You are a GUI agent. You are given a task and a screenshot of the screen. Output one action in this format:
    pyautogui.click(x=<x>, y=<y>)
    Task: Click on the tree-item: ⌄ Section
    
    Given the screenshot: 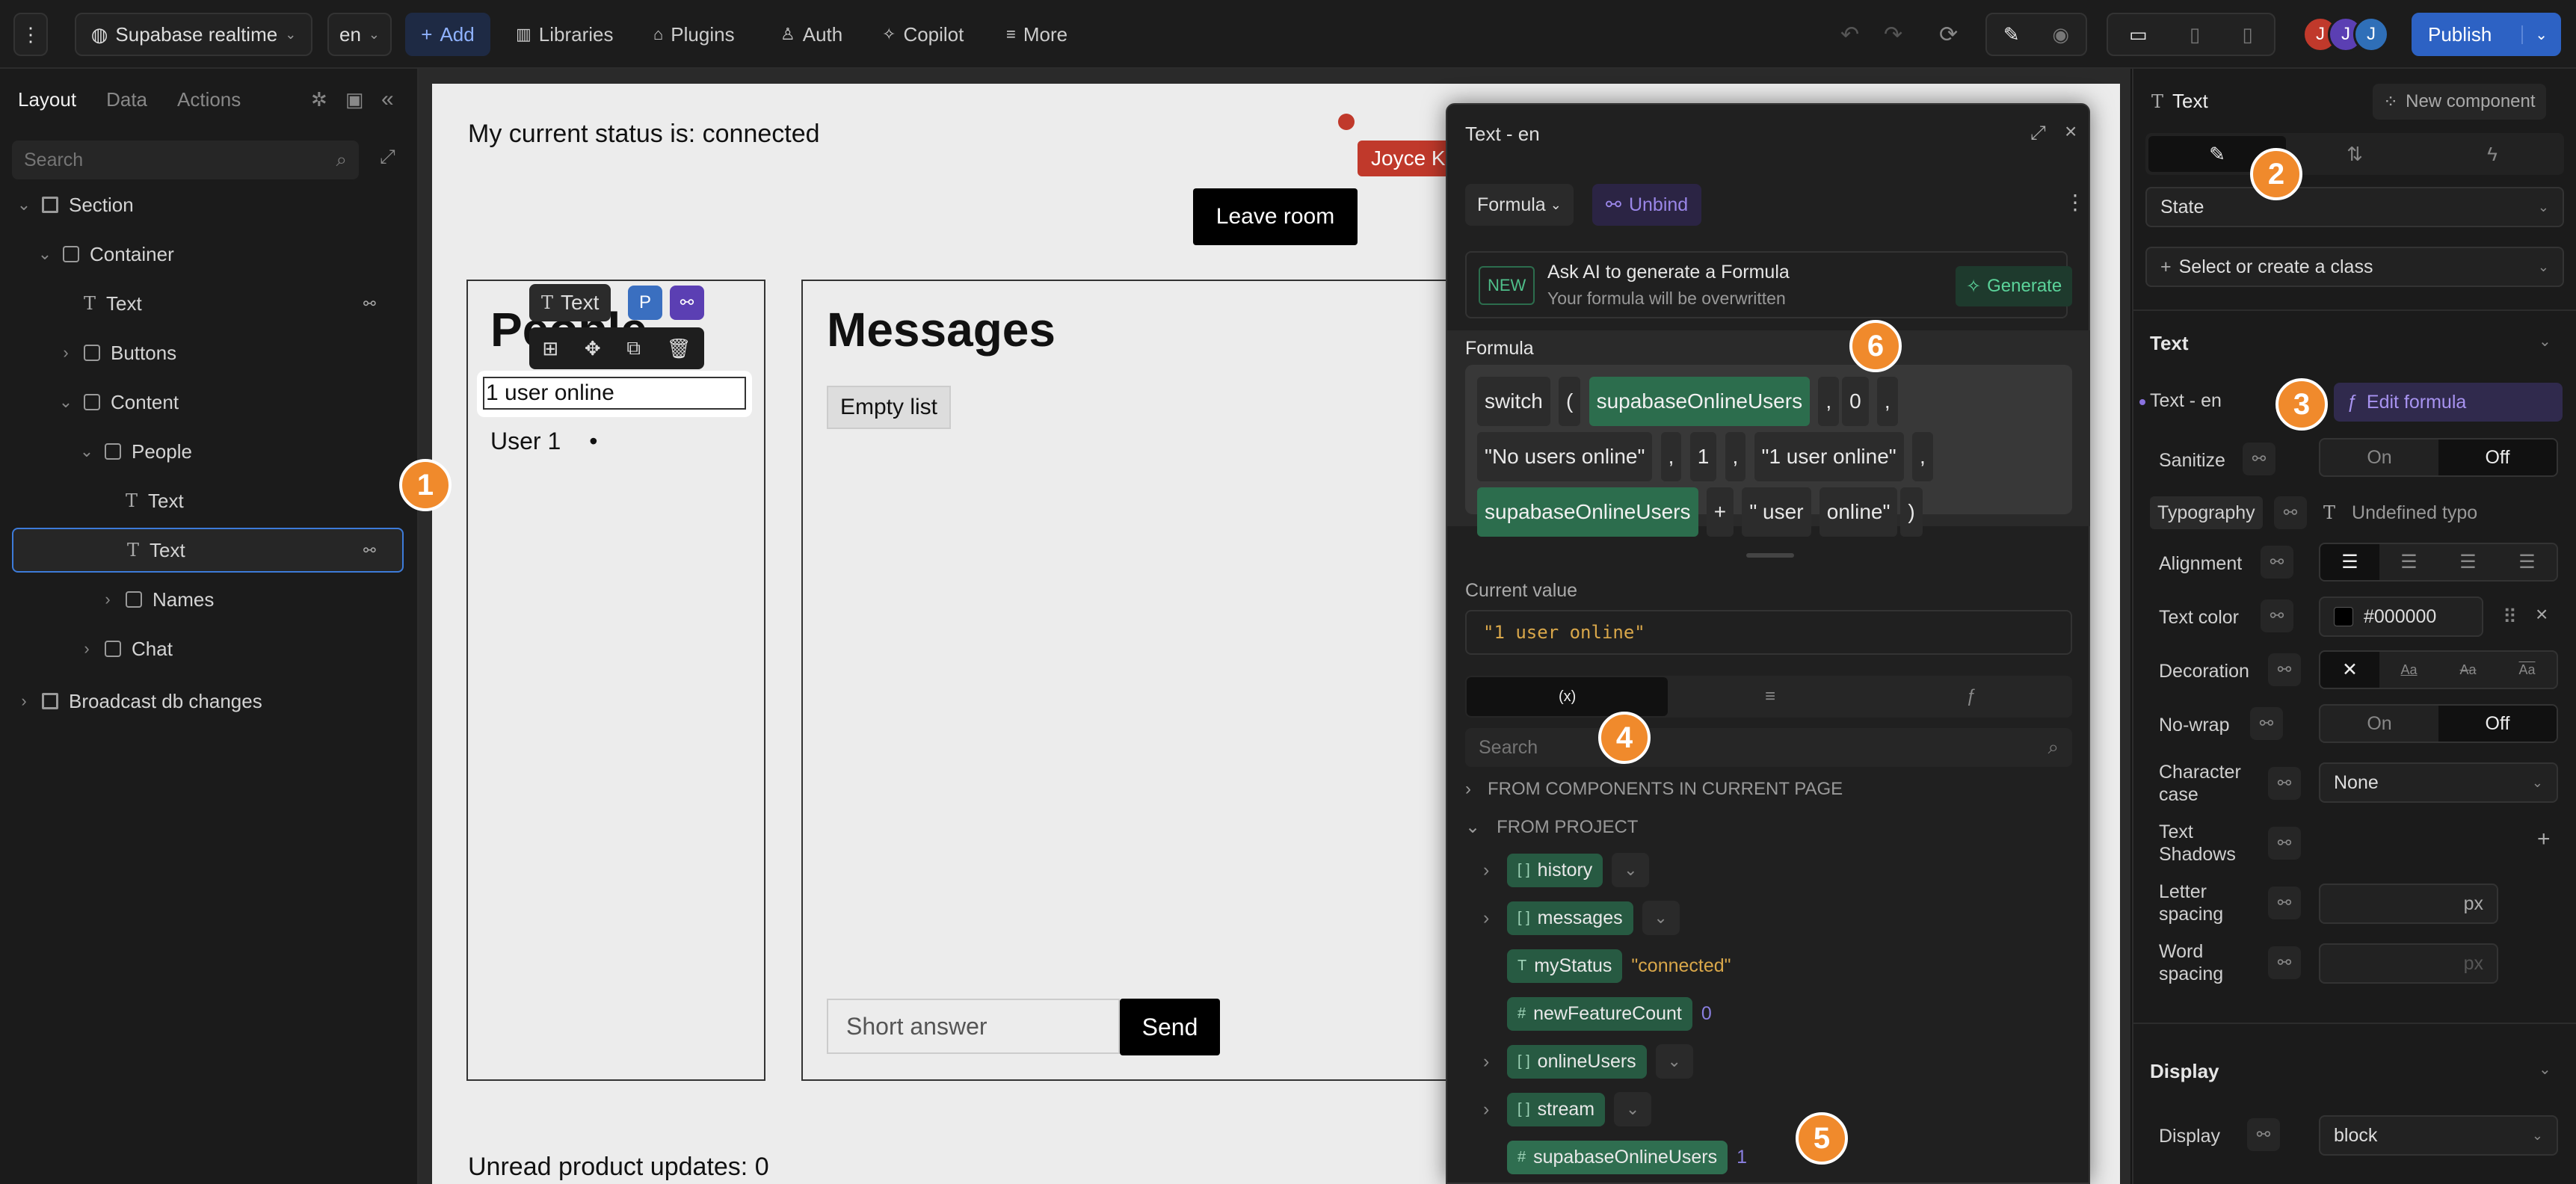 What is the action you would take?
    pyautogui.click(x=75, y=205)
    